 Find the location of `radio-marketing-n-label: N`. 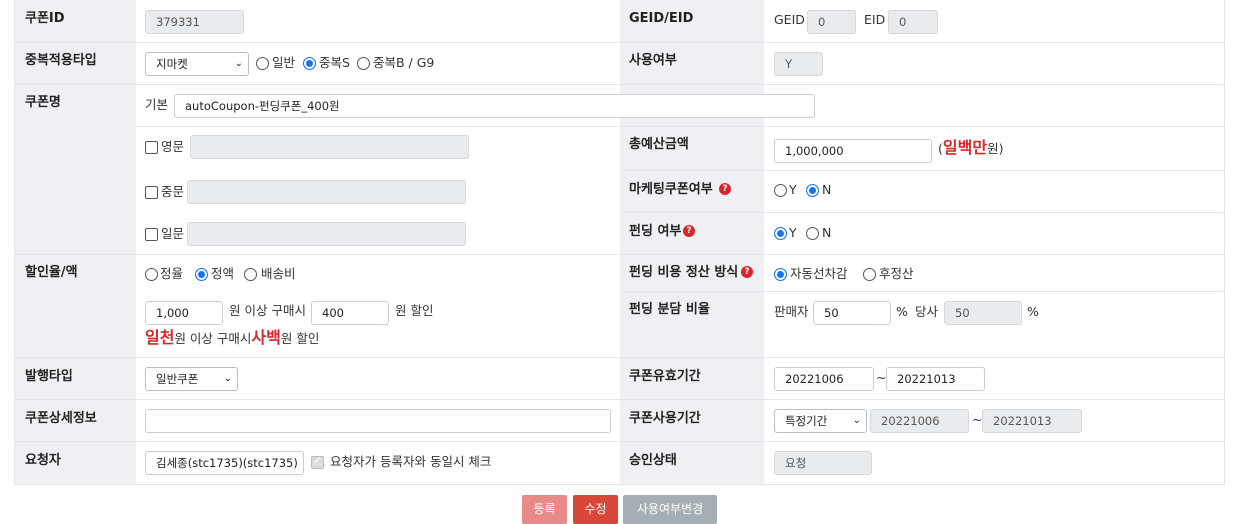

radio-marketing-n-label: N is located at coordinates (827, 189).